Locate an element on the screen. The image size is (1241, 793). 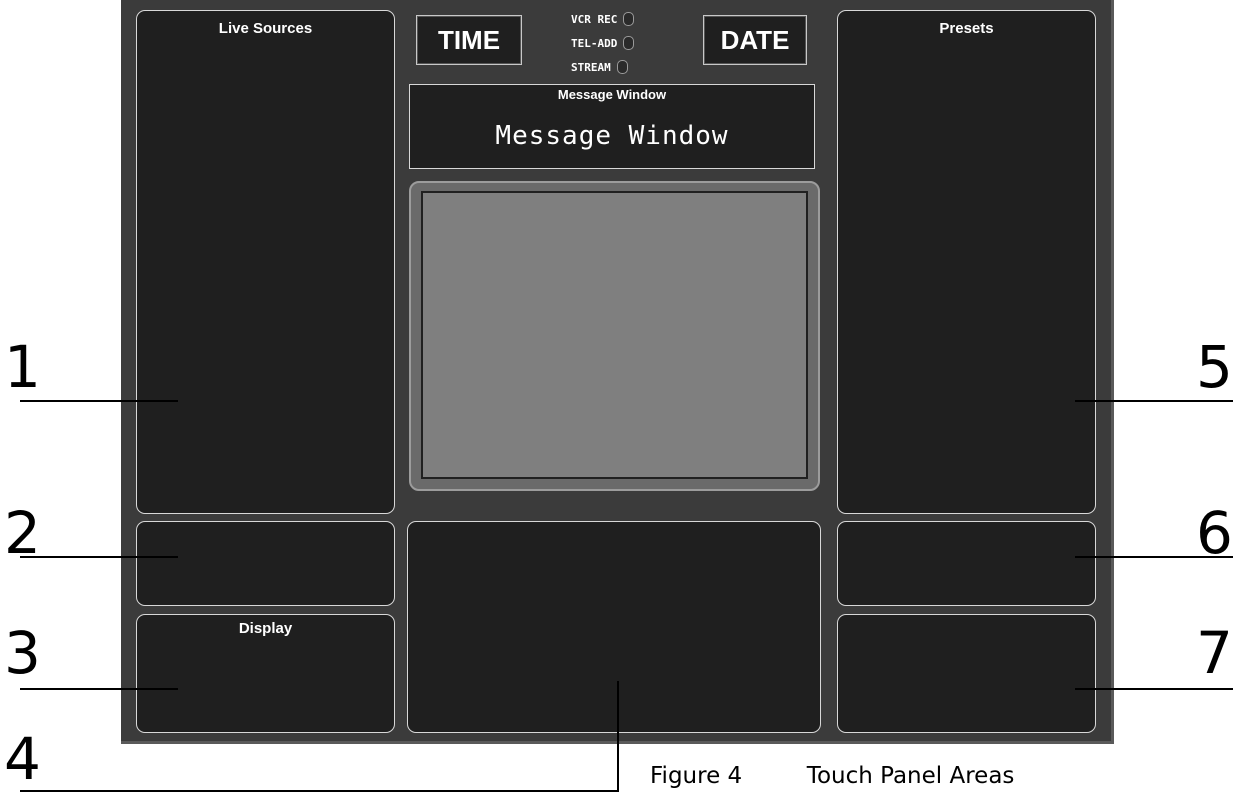
callout-4: 4 is located at coordinates (22, 759).